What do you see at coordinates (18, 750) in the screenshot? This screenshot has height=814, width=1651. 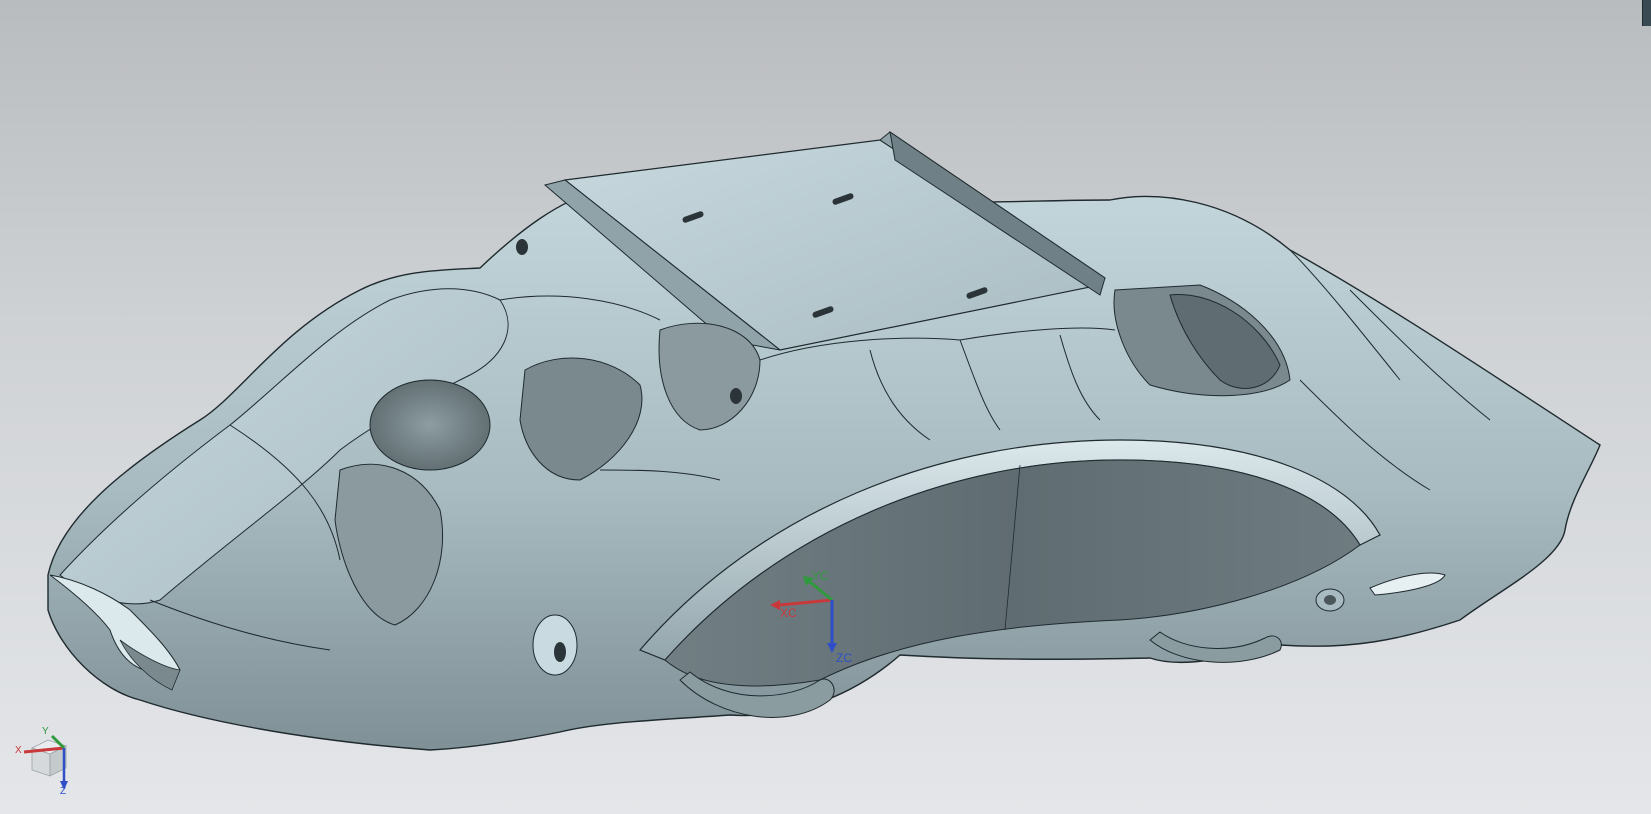 I see `triad-x-label: X` at bounding box center [18, 750].